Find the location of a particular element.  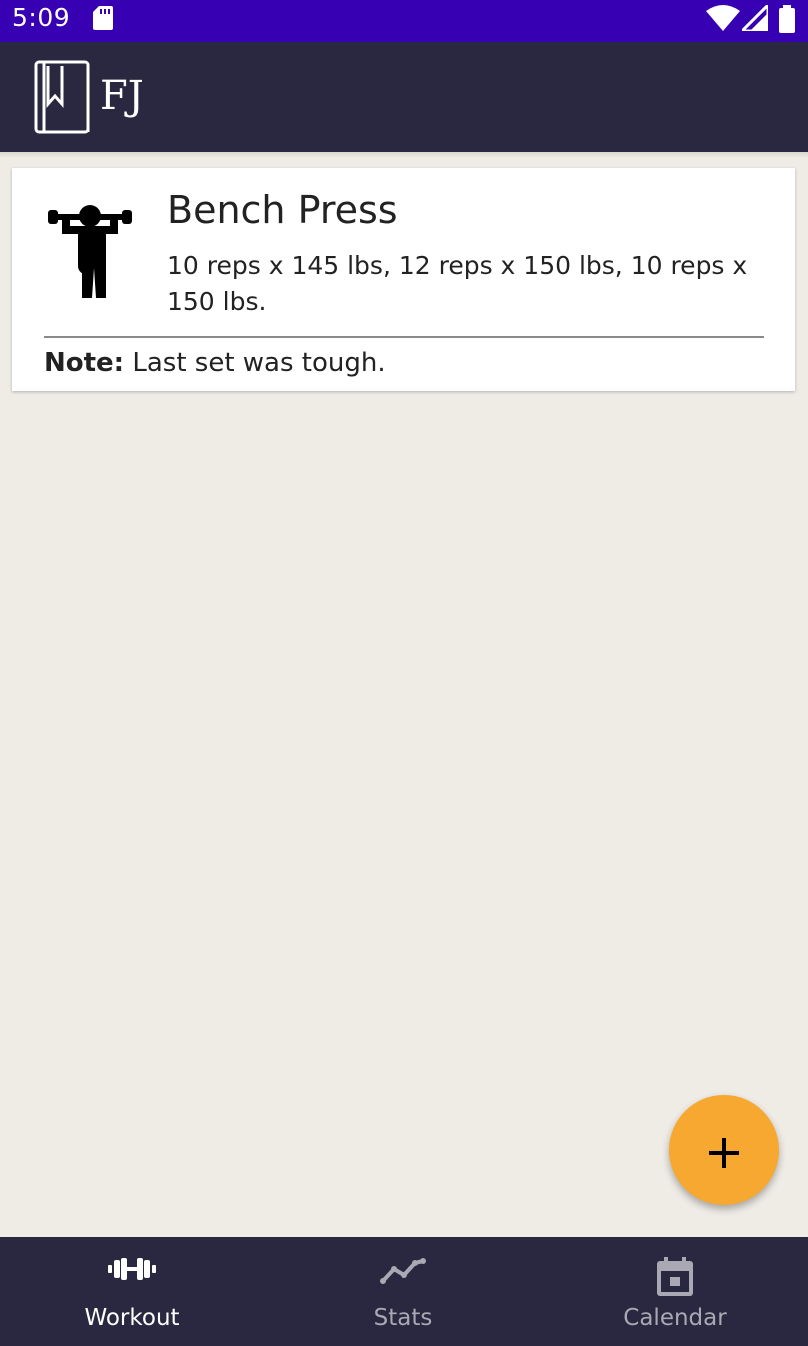

app-logo-text: FJ is located at coordinates (122, 96).